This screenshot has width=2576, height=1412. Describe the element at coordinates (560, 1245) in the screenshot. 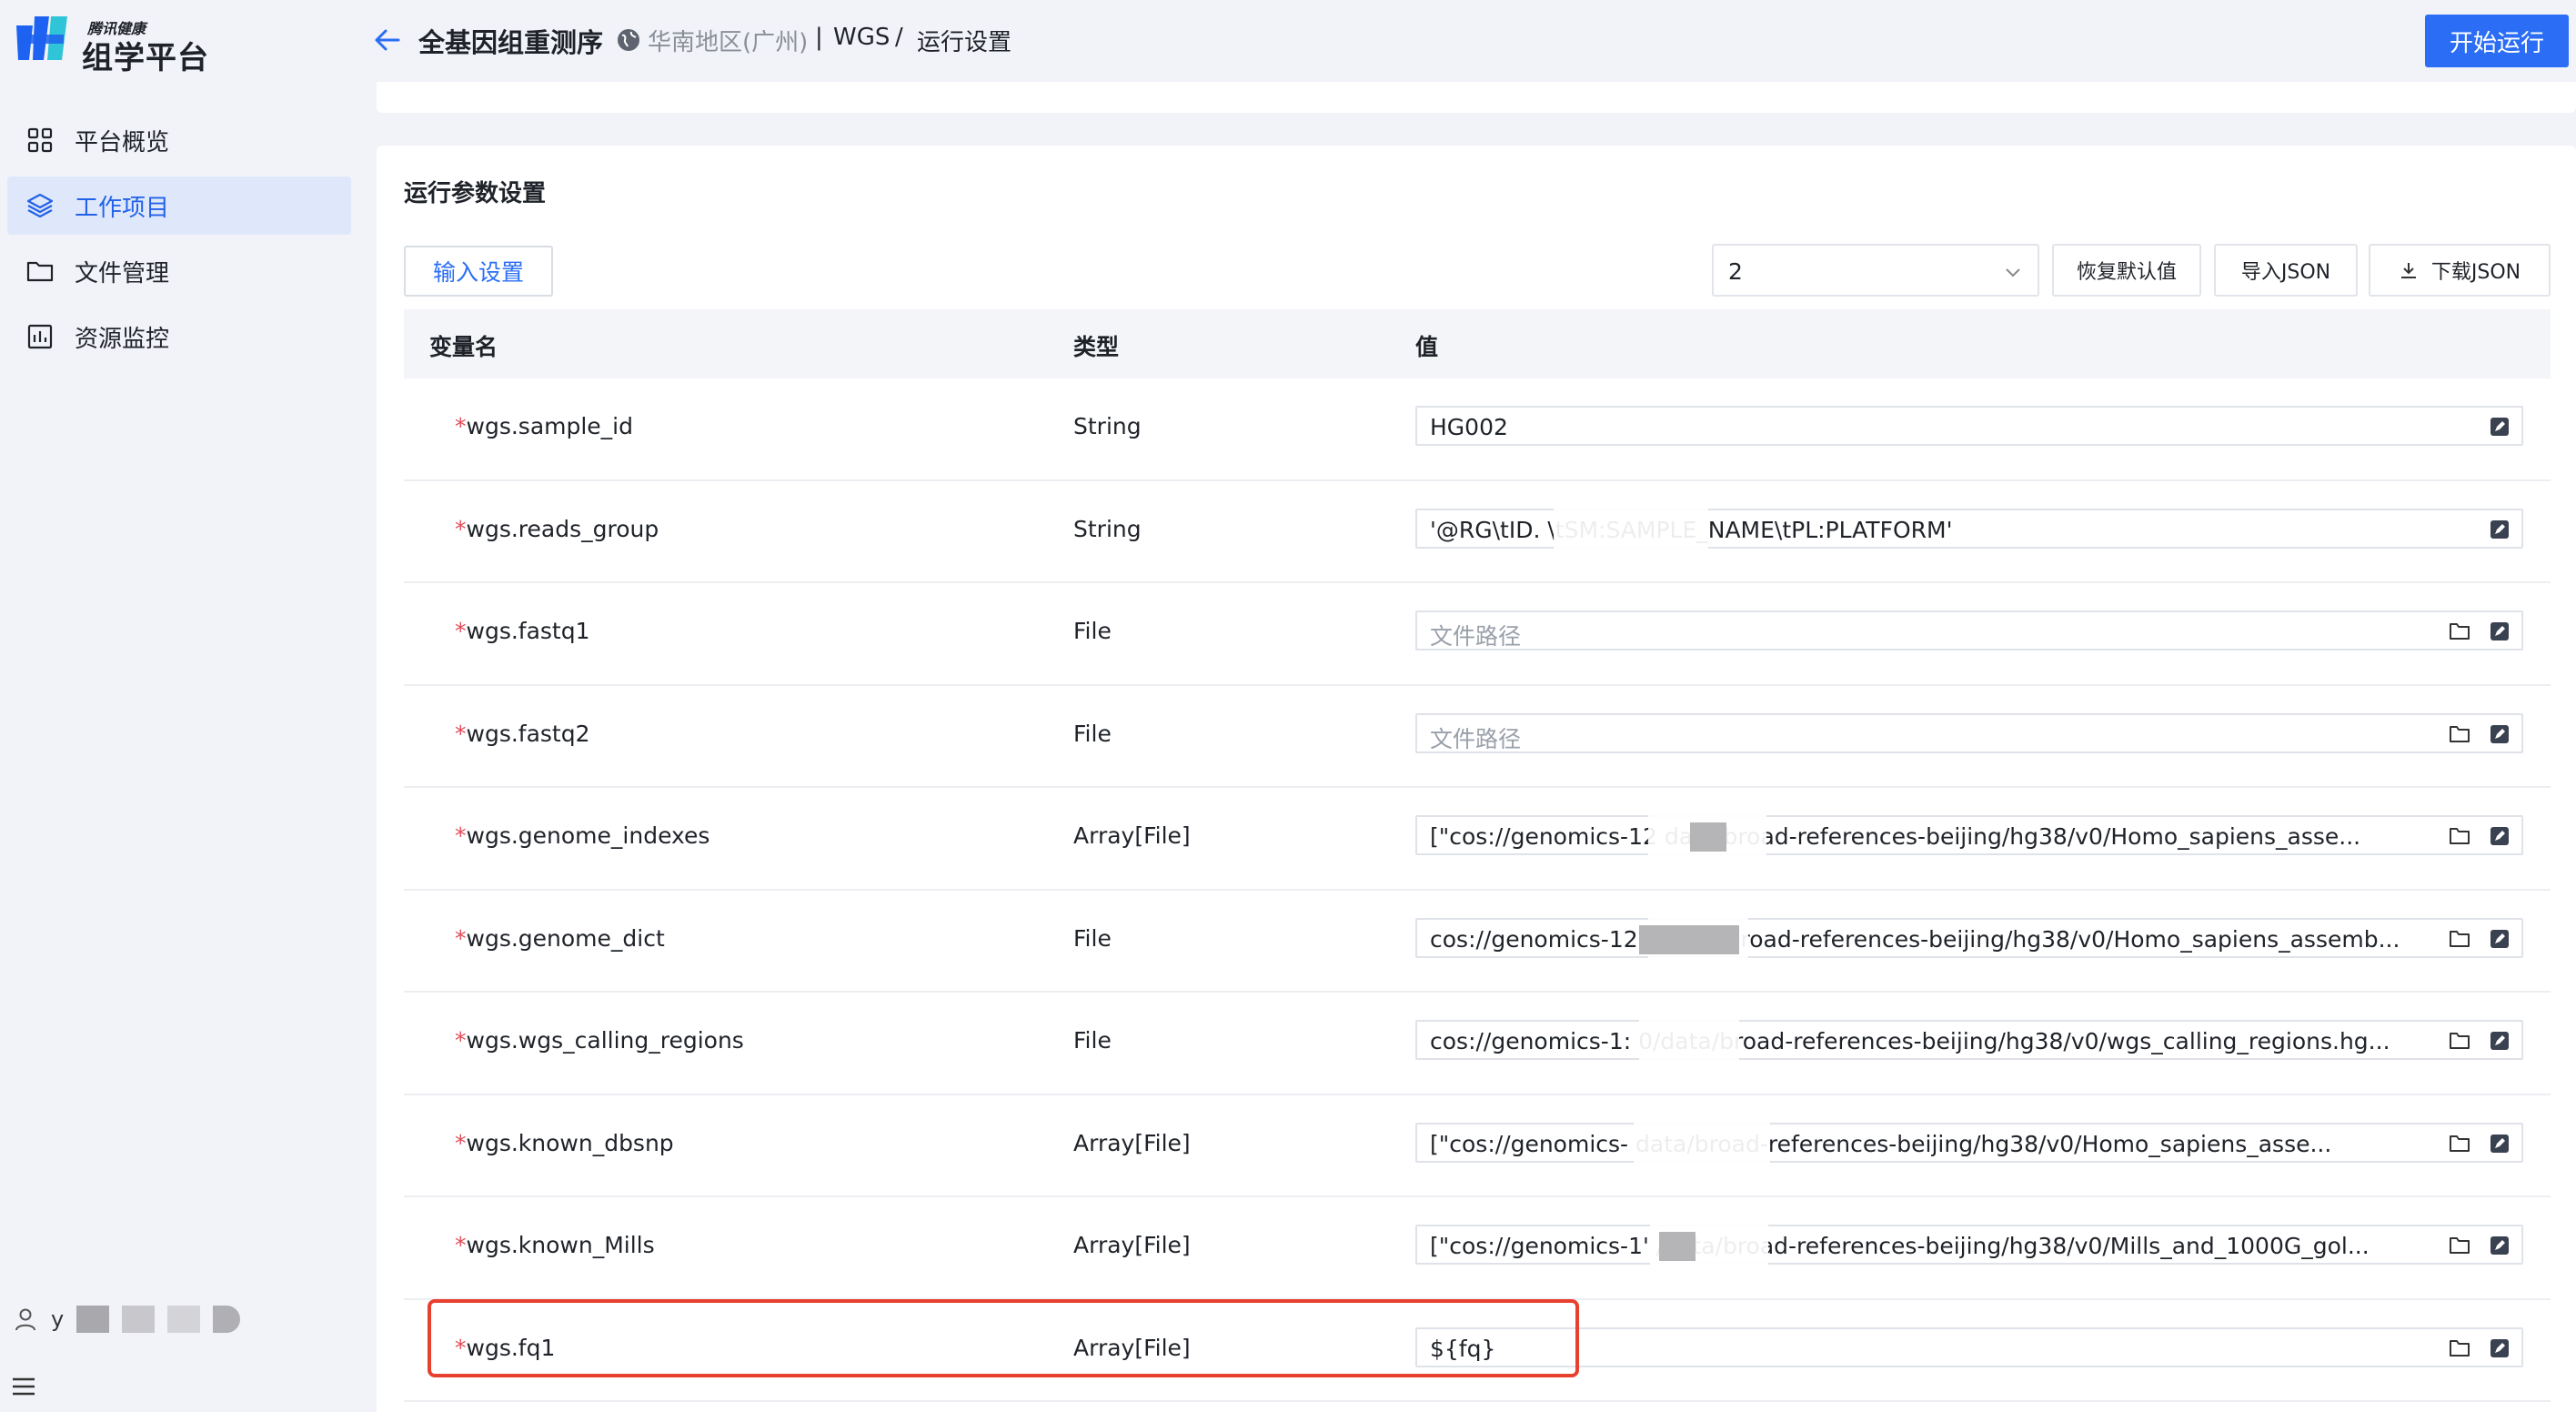

I see `param-name-text: wgs.known_Mills` at that location.